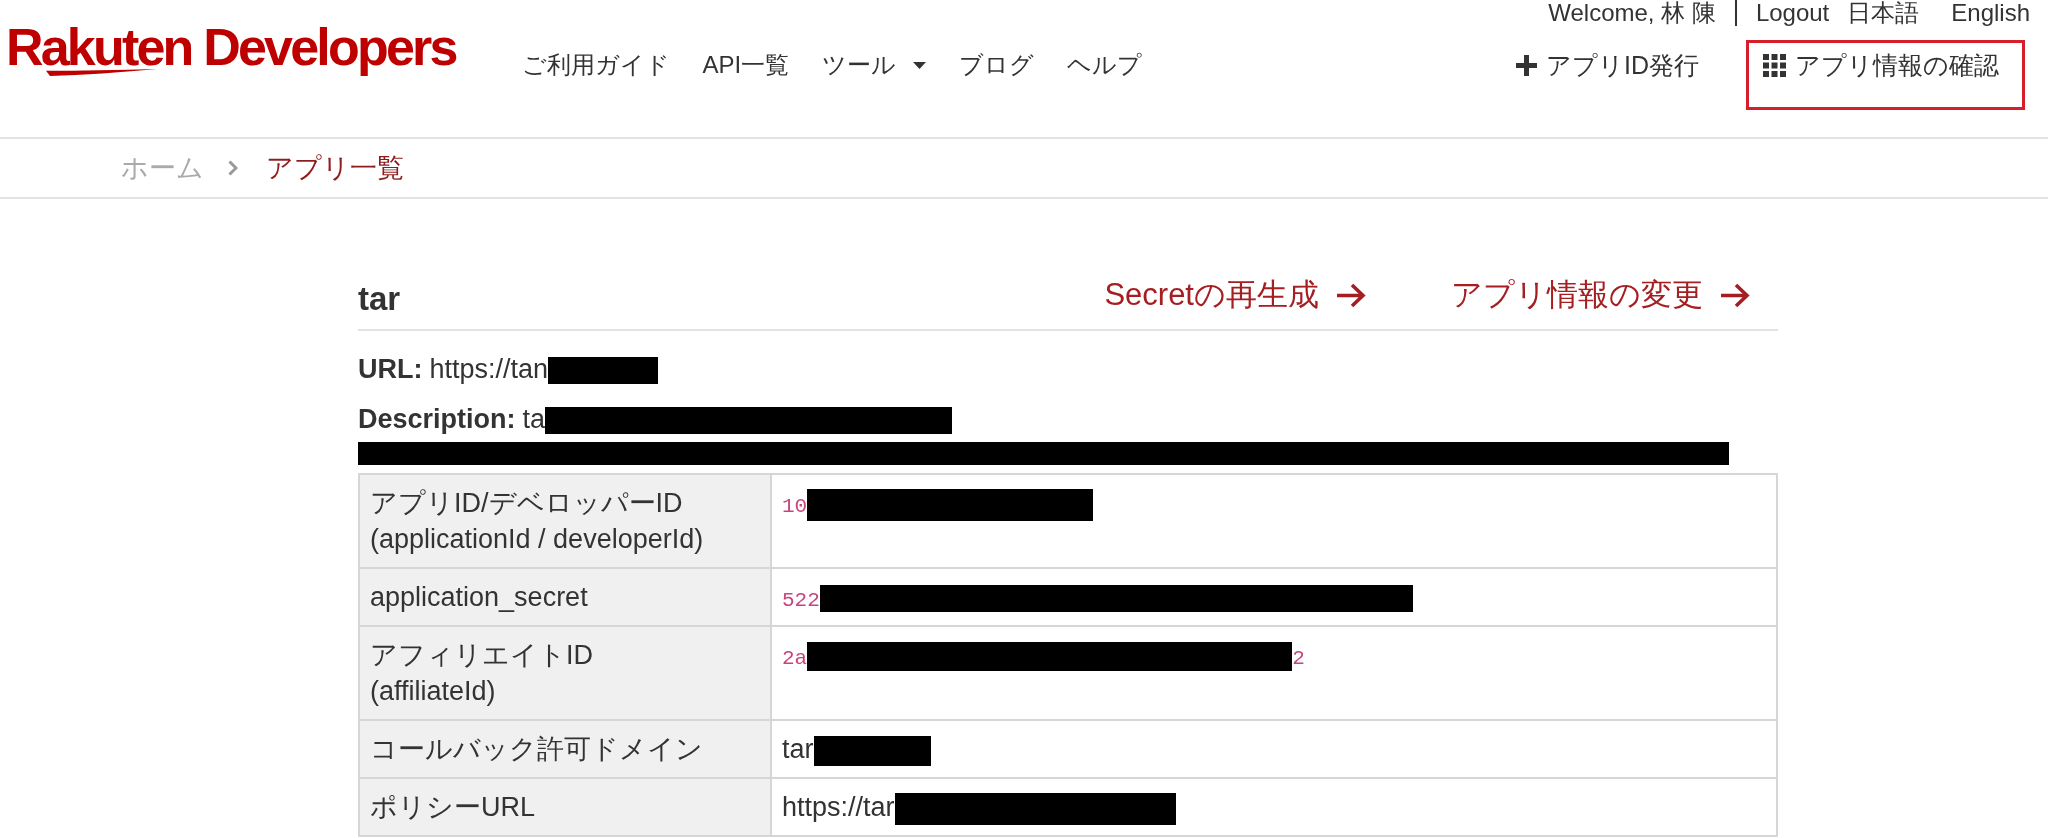 The image size is (2048, 838). I want to click on breadcrumb-link: アプリ一覧, so click(335, 168).